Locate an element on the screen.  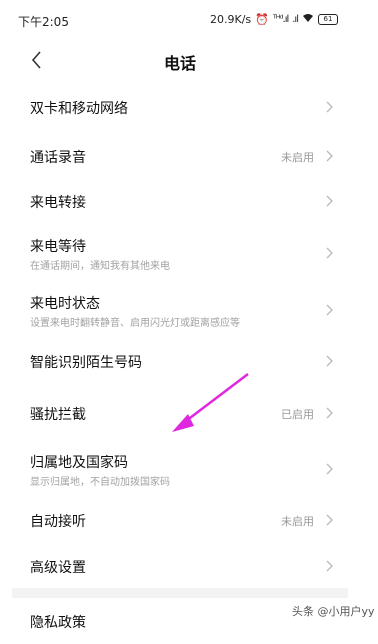
wifi-icon is located at coordinates (308, 19).